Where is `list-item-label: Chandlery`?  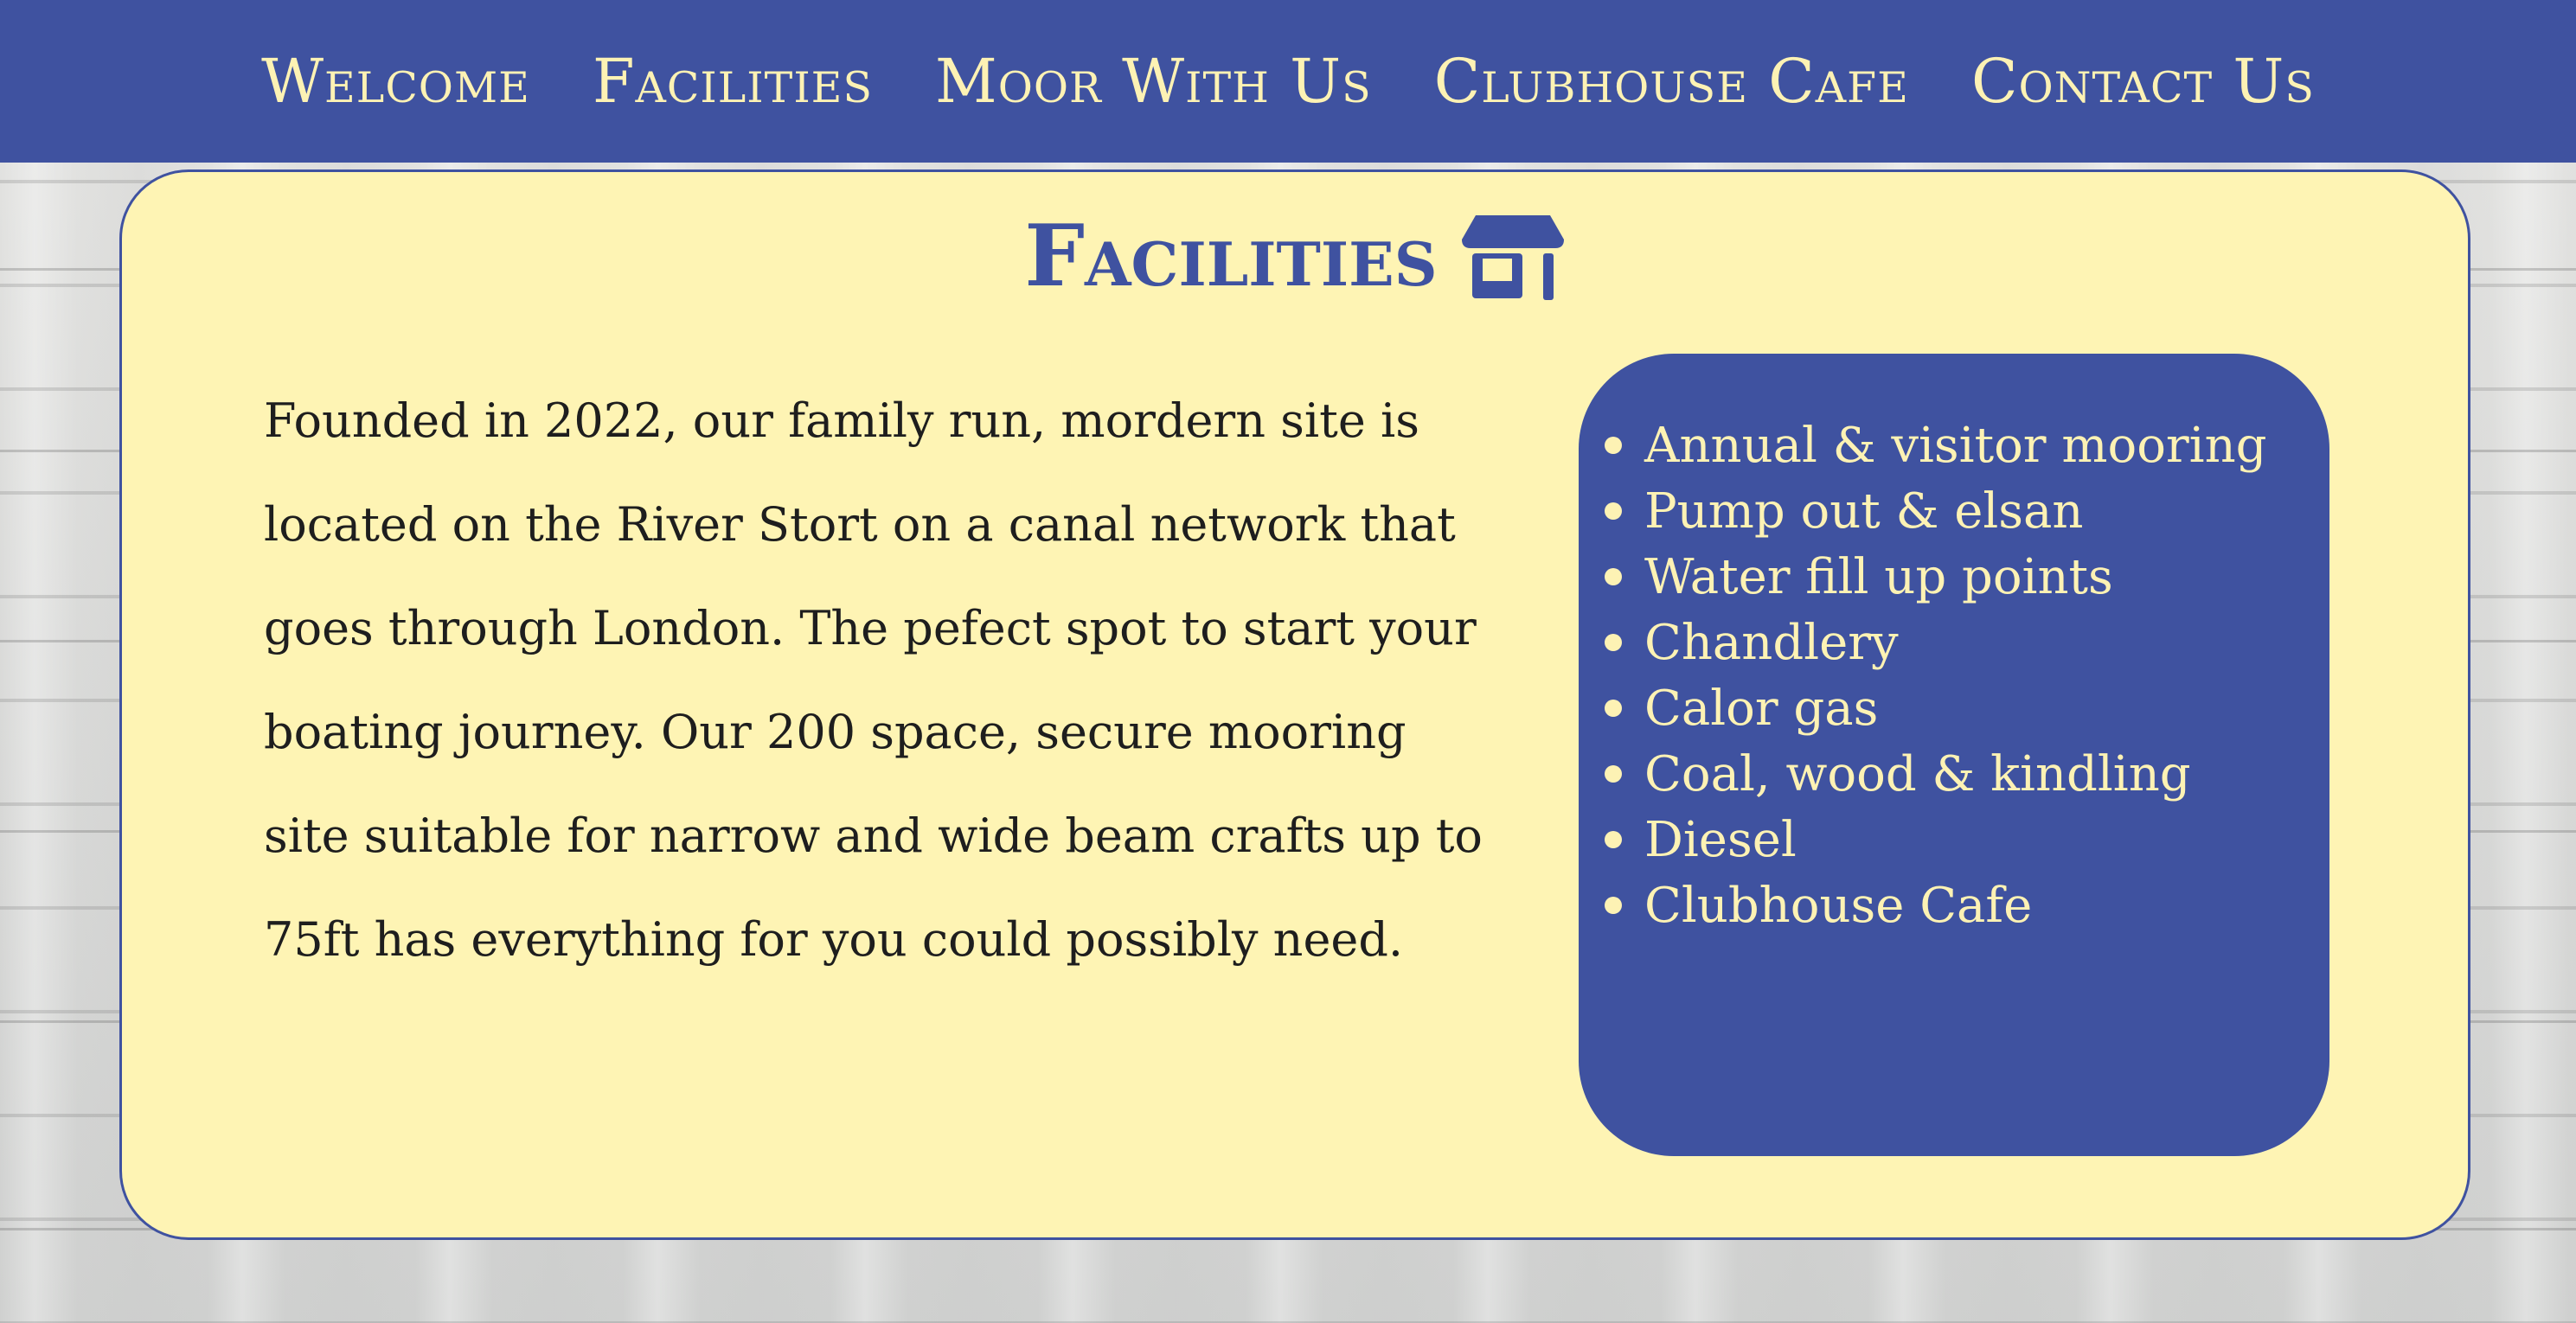
list-item-label: Chandlery is located at coordinates (1771, 642).